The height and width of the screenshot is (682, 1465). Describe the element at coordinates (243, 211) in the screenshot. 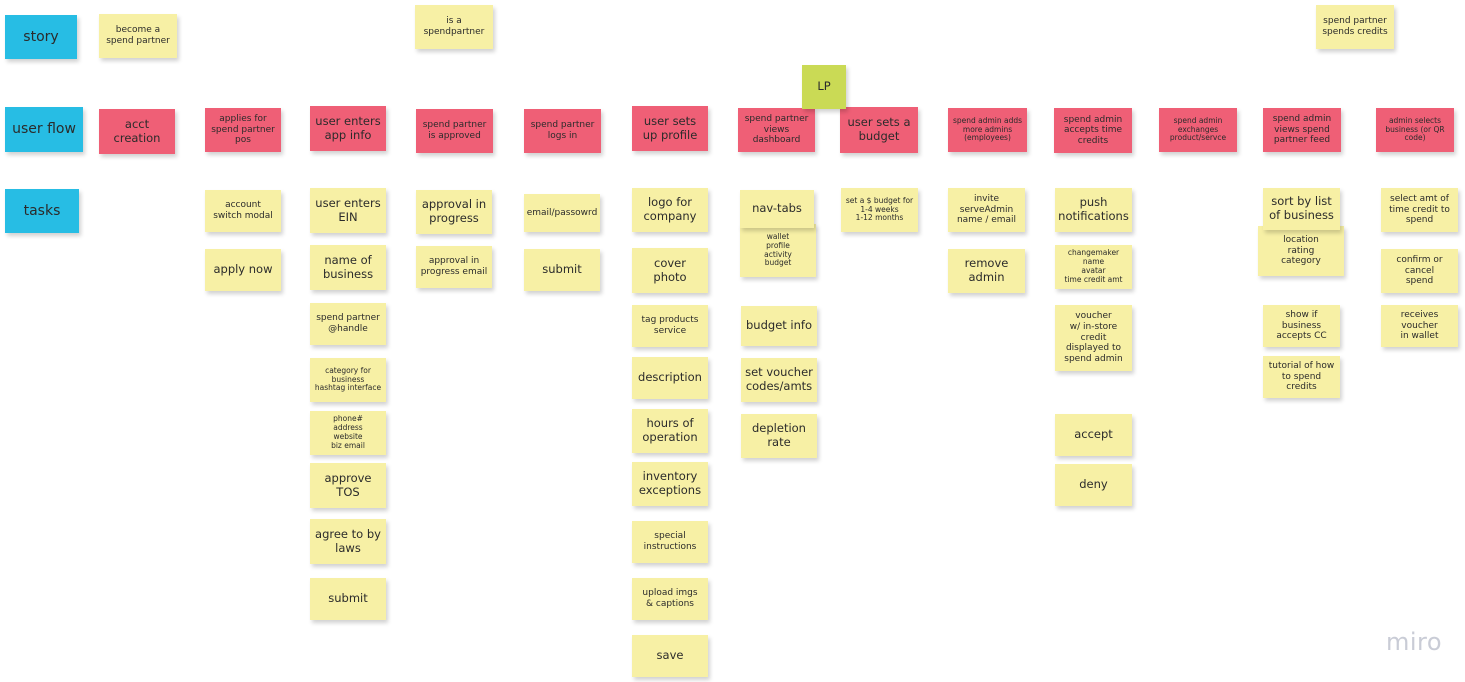

I see `task-sticky-note: account switch modal` at that location.